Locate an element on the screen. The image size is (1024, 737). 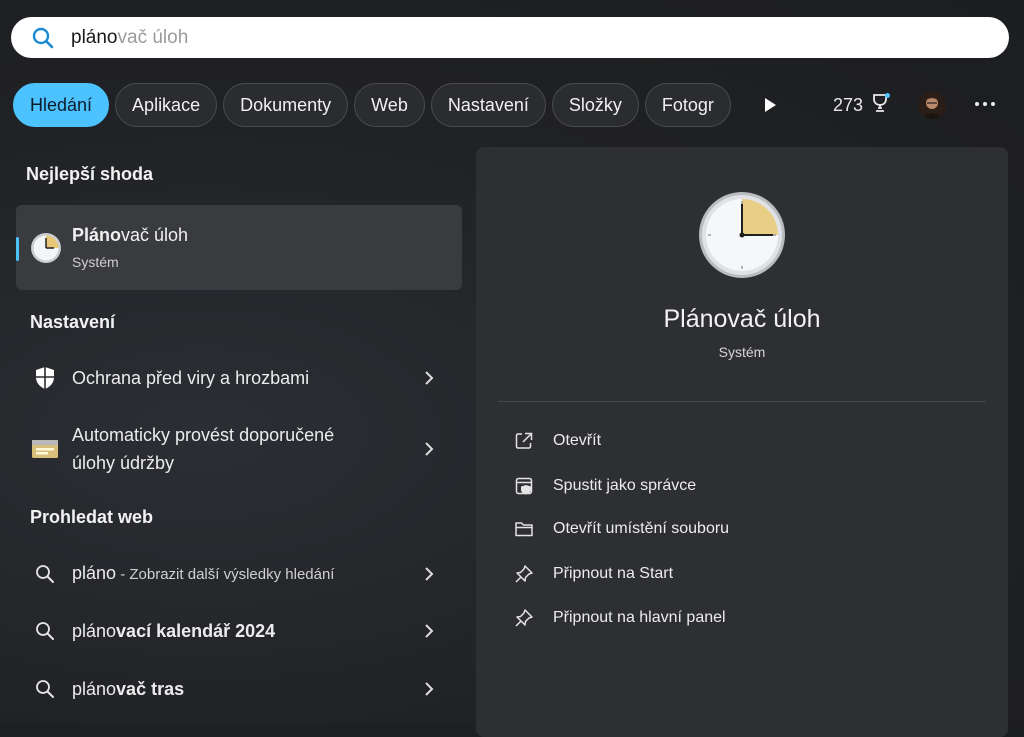
action-label: Otevřít umístění souboru is located at coordinates (641, 528).